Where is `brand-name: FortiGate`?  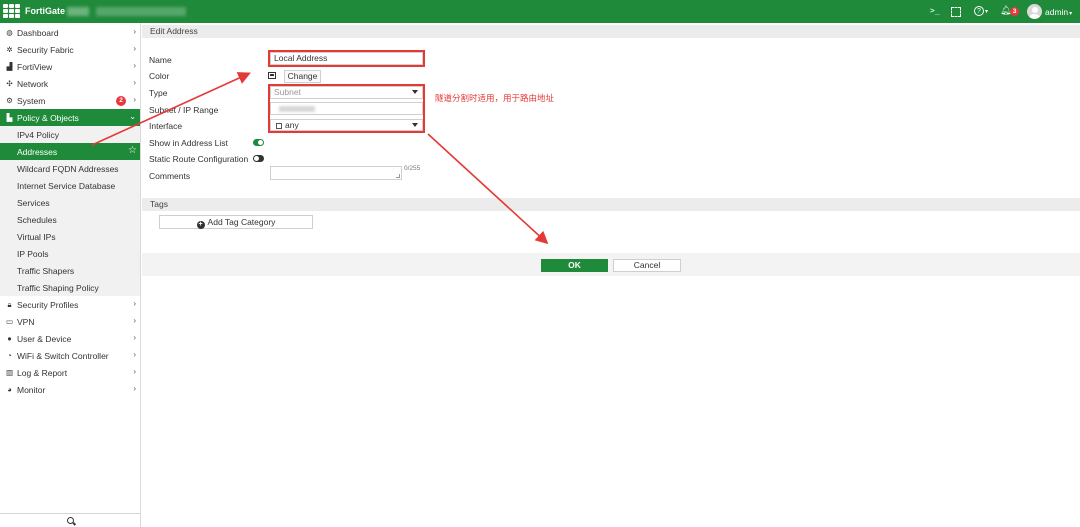
brand-name: FortiGate is located at coordinates (45, 11).